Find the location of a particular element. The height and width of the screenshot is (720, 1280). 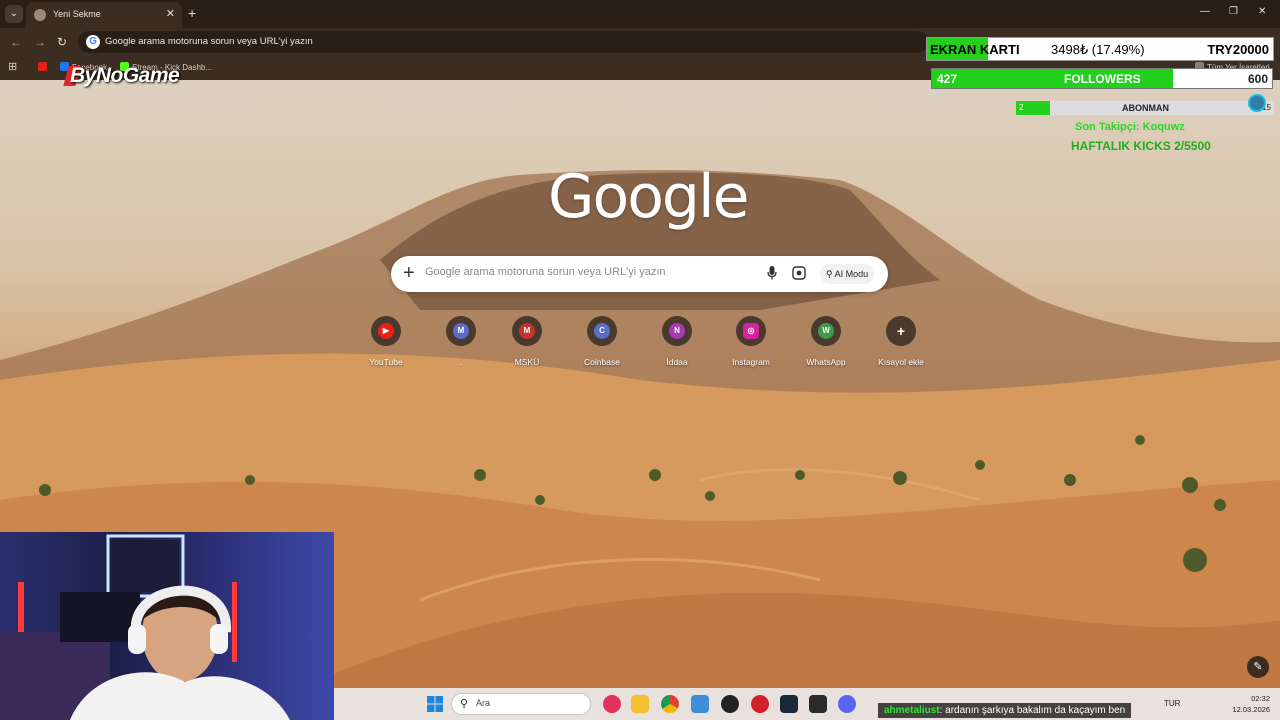

ekran-label: EKRAN KARTI is located at coordinates (975, 49).